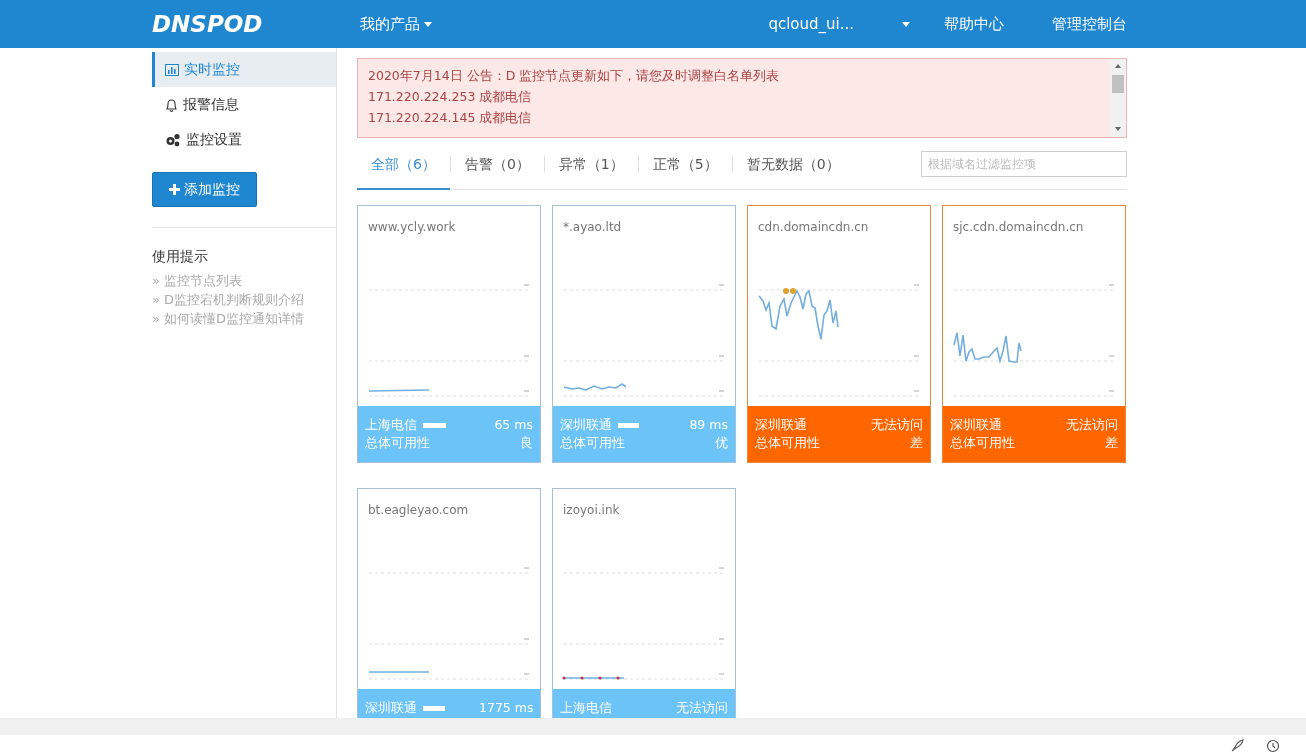  I want to click on filter-tab: 暂无数据（0）, so click(793, 163).